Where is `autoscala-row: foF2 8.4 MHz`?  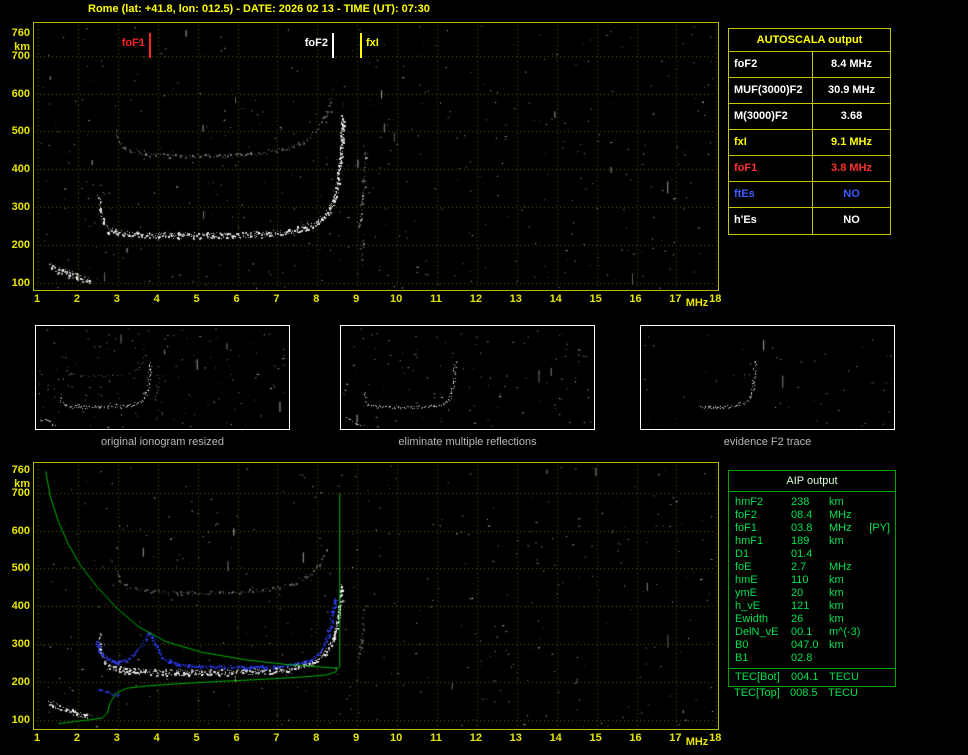
autoscala-row: foF2 8.4 MHz is located at coordinates (809, 65).